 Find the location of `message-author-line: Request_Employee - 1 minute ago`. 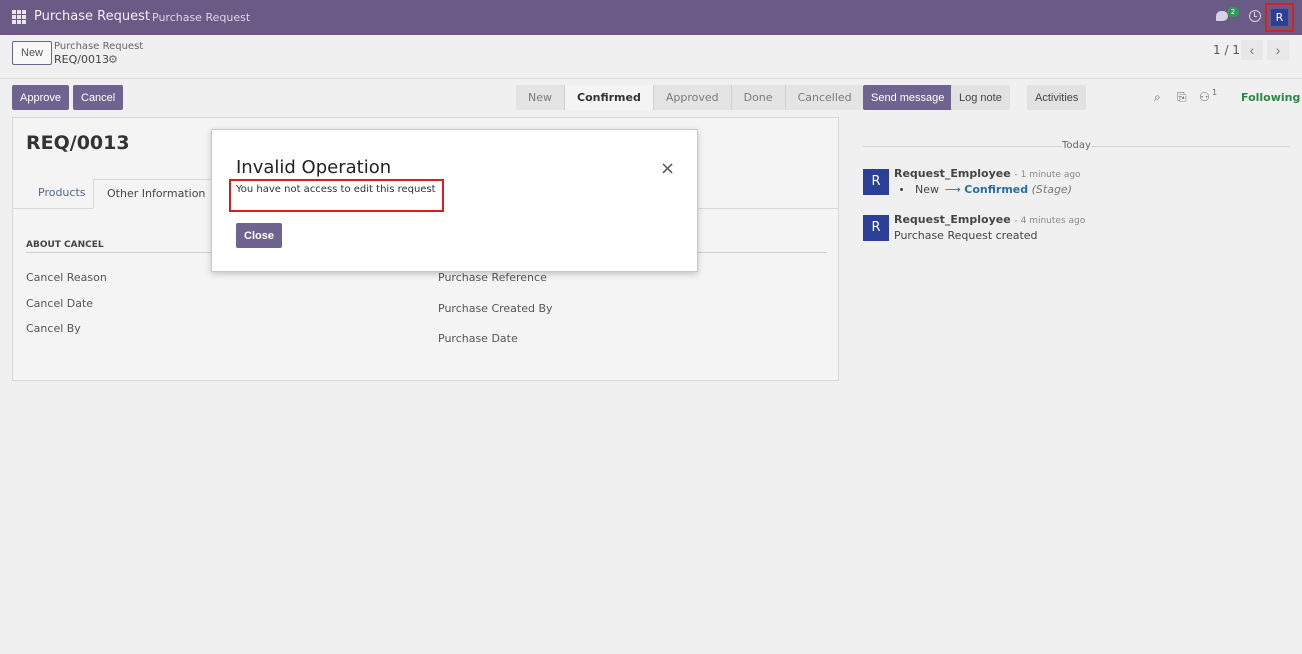

message-author-line: Request_Employee - 1 minute ago is located at coordinates (987, 173).